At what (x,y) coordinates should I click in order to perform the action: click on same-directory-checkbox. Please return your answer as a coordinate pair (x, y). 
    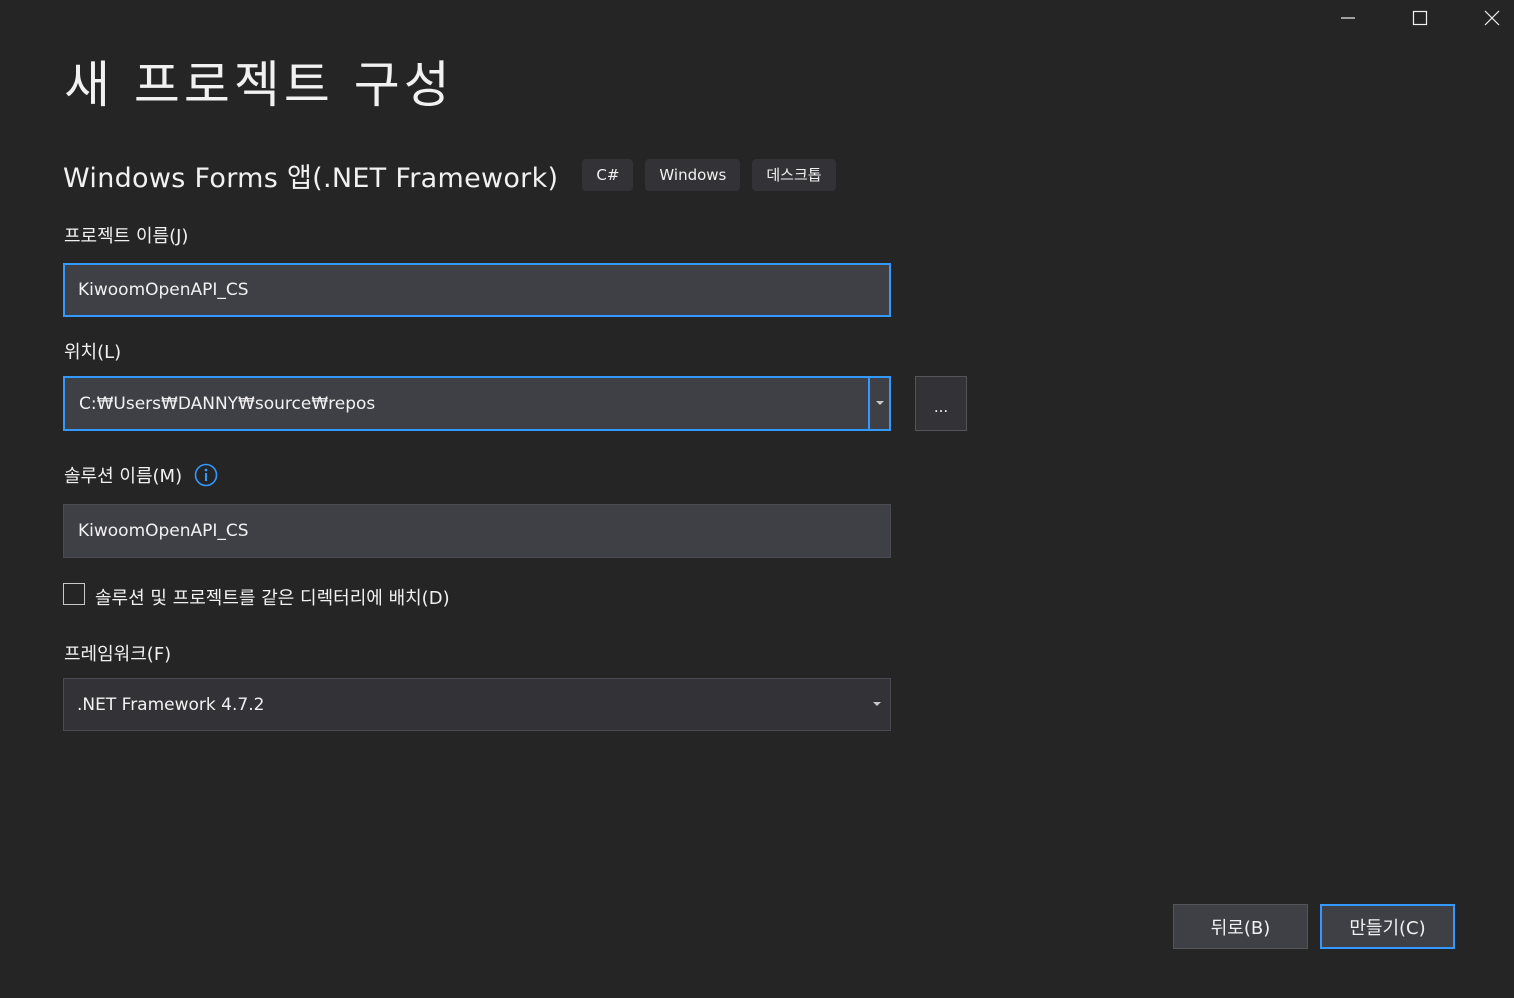
    Looking at the image, I should click on (74, 594).